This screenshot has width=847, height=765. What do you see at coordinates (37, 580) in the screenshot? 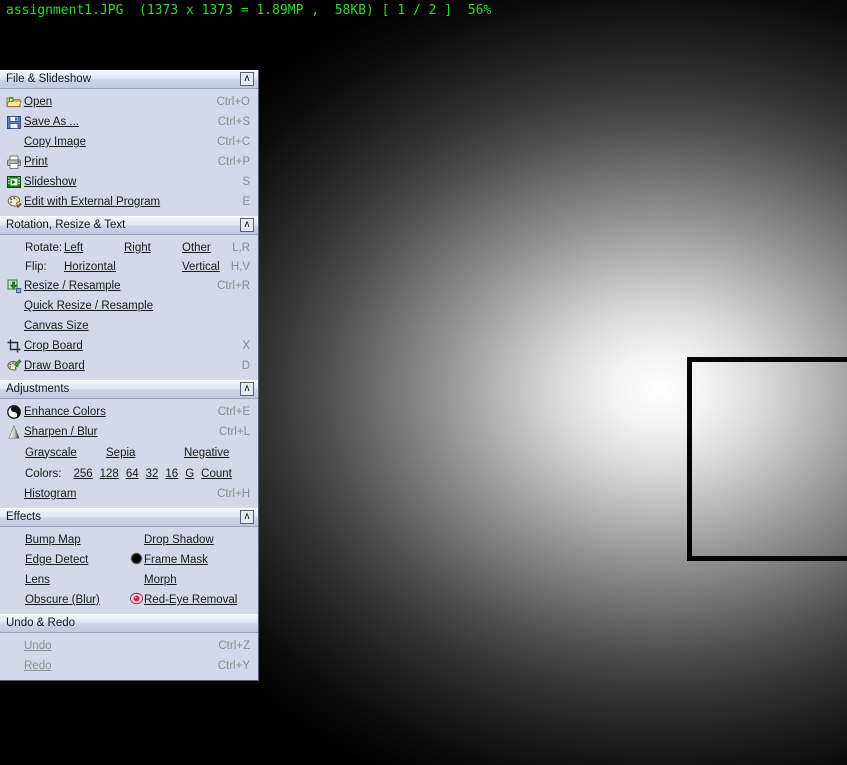
I see `lens-button: Lens` at bounding box center [37, 580].